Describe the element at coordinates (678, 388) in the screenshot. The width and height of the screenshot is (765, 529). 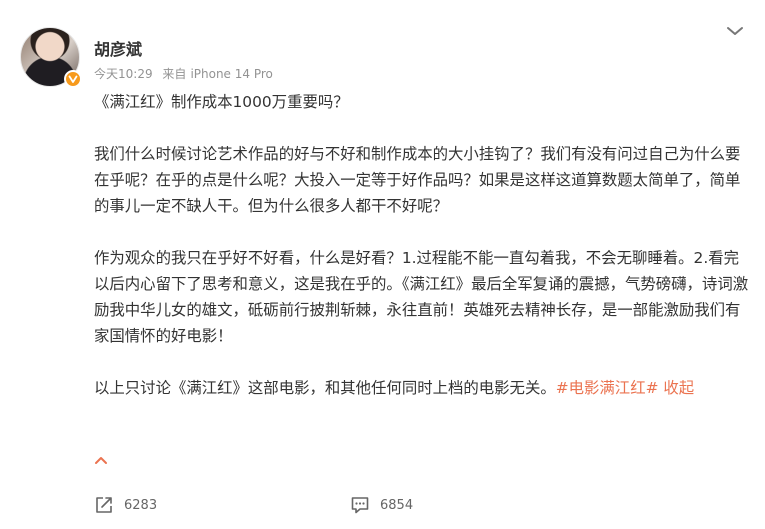
I see `collapse-link: 收起` at that location.